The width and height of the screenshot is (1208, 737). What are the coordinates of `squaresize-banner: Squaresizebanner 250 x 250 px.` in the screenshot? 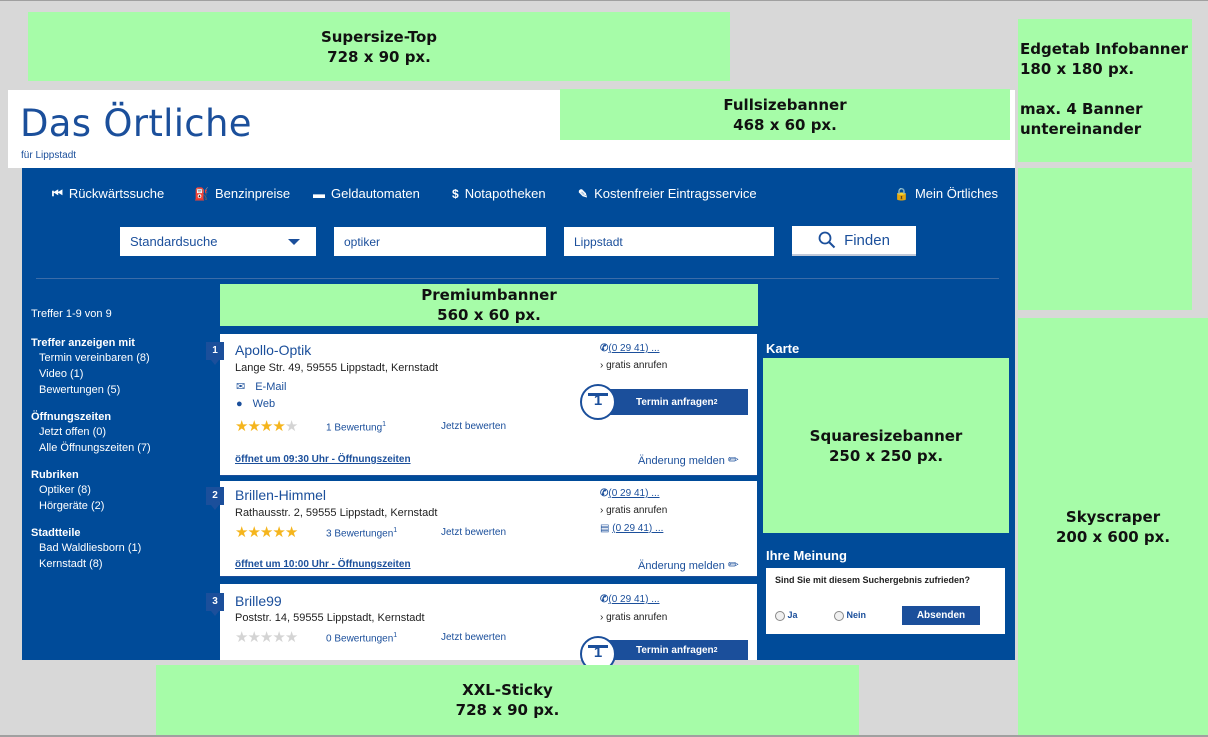 It's located at (886, 445).